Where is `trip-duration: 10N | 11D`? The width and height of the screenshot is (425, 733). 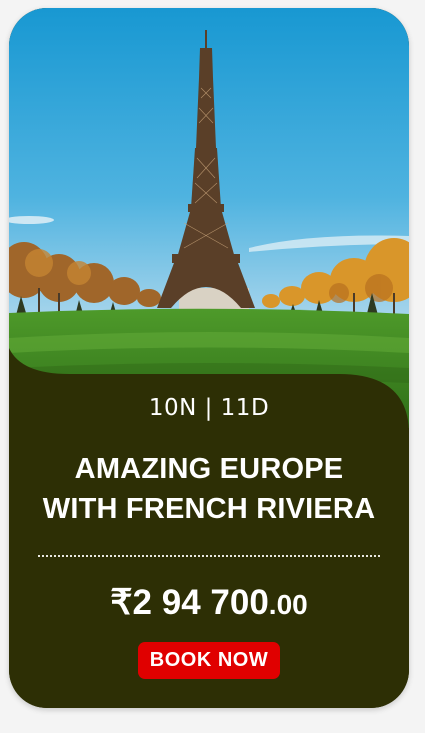
trip-duration: 10N | 11D is located at coordinates (209, 408).